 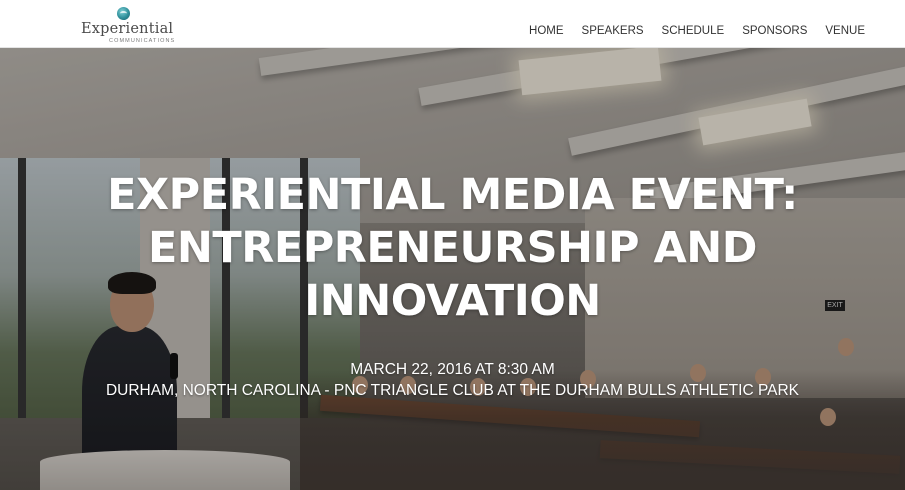 I want to click on logo-name: Experiential, so click(x=127, y=29).